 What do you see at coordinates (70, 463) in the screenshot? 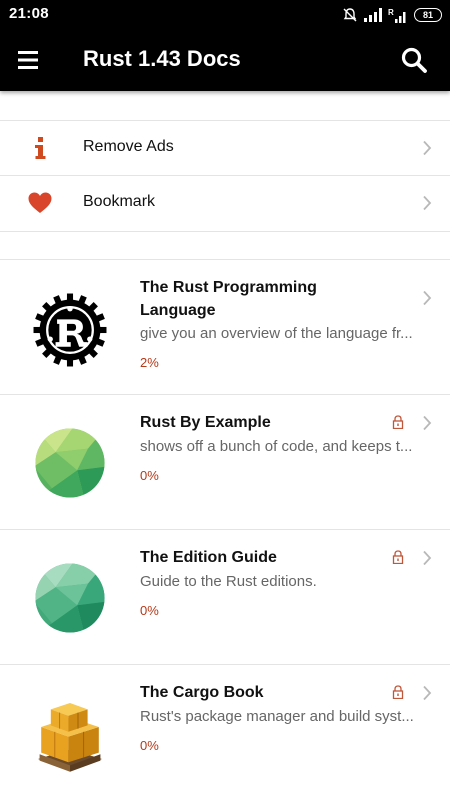
I see `green-sphere-icon` at bounding box center [70, 463].